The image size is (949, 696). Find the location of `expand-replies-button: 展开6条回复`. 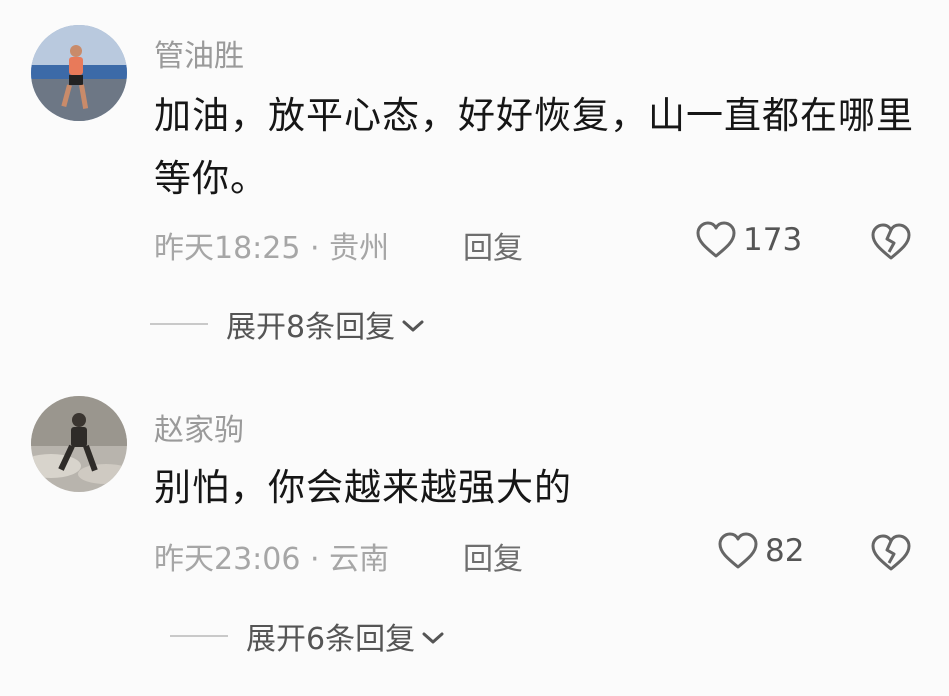

expand-replies-button: 展开6条回复 is located at coordinates (307, 636).